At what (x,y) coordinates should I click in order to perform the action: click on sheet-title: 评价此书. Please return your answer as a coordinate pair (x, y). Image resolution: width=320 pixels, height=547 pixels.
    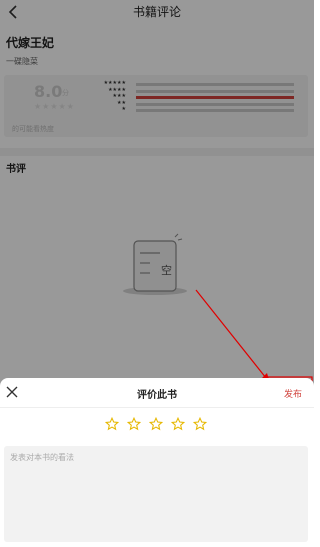
    Looking at the image, I should click on (157, 395).